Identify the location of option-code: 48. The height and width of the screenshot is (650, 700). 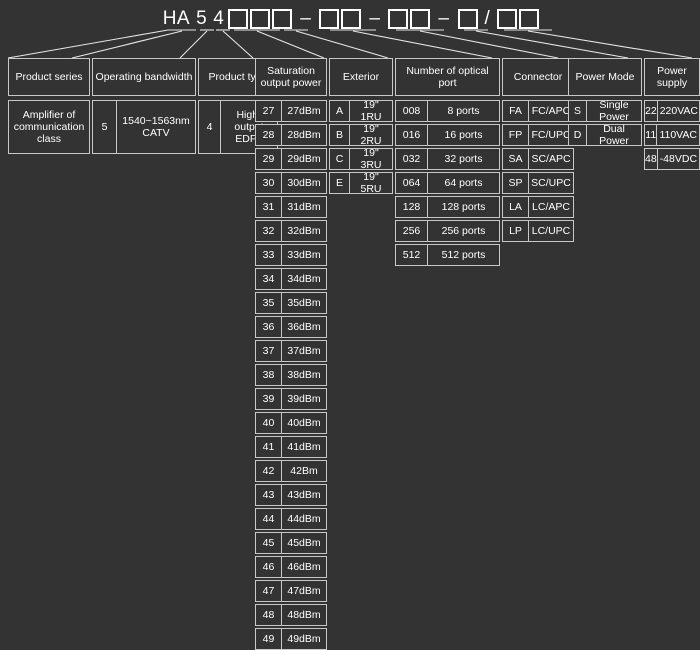
(651, 159).